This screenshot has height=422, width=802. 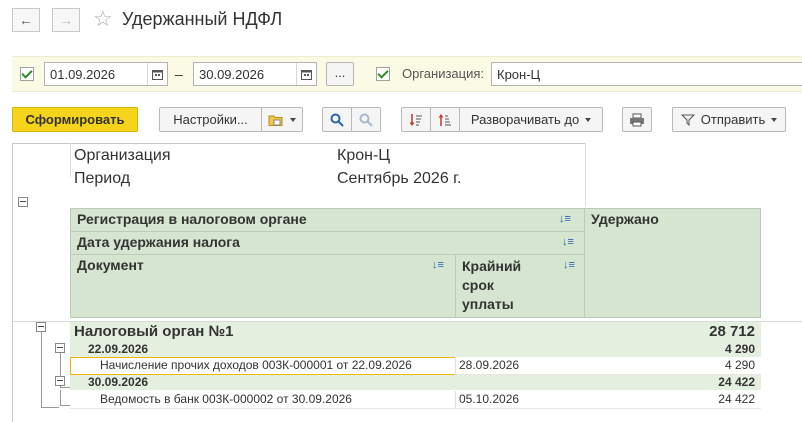 I want to click on org-header-value: Крон-Ц, so click(x=364, y=155).